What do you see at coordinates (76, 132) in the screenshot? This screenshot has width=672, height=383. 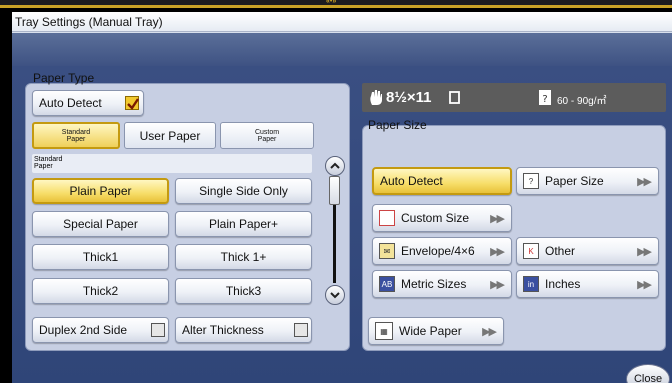 I see `tab-standard-line1: Standard` at bounding box center [76, 132].